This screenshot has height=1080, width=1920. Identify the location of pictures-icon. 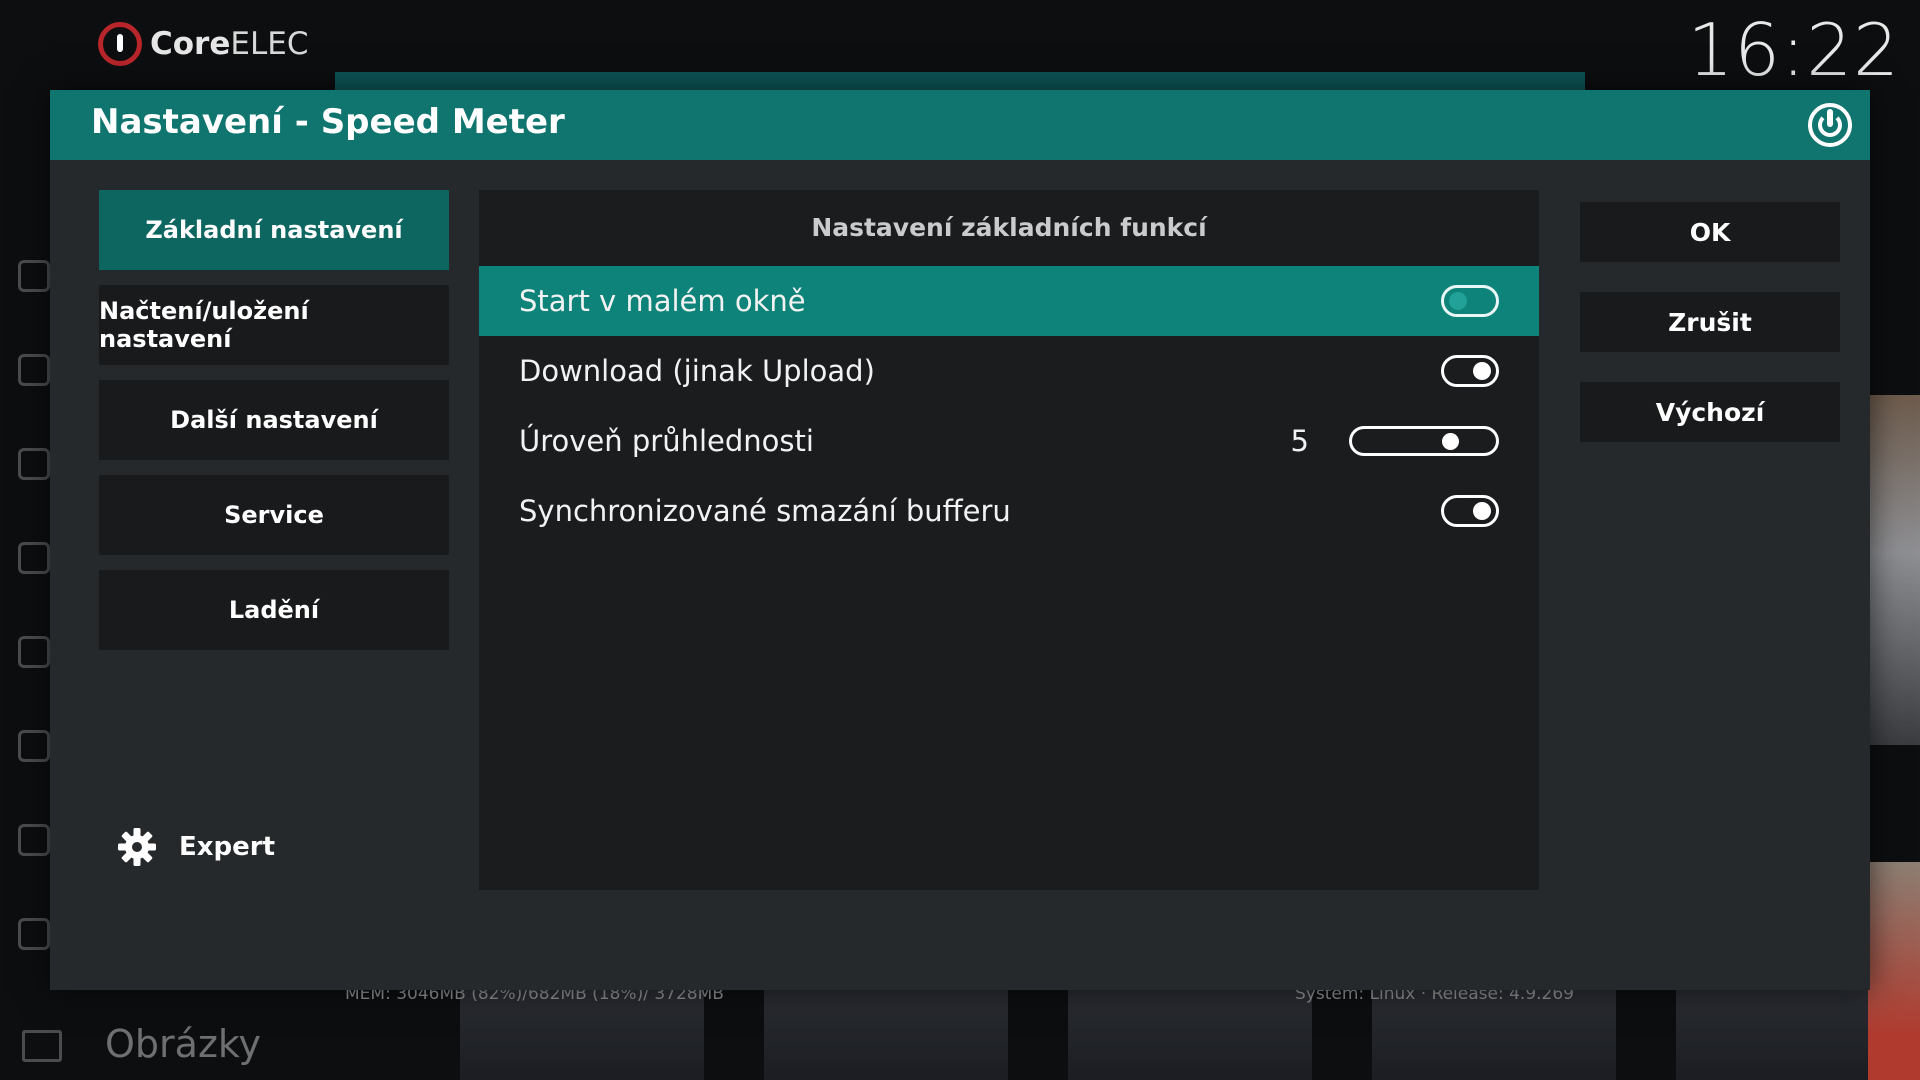
(42, 1046).